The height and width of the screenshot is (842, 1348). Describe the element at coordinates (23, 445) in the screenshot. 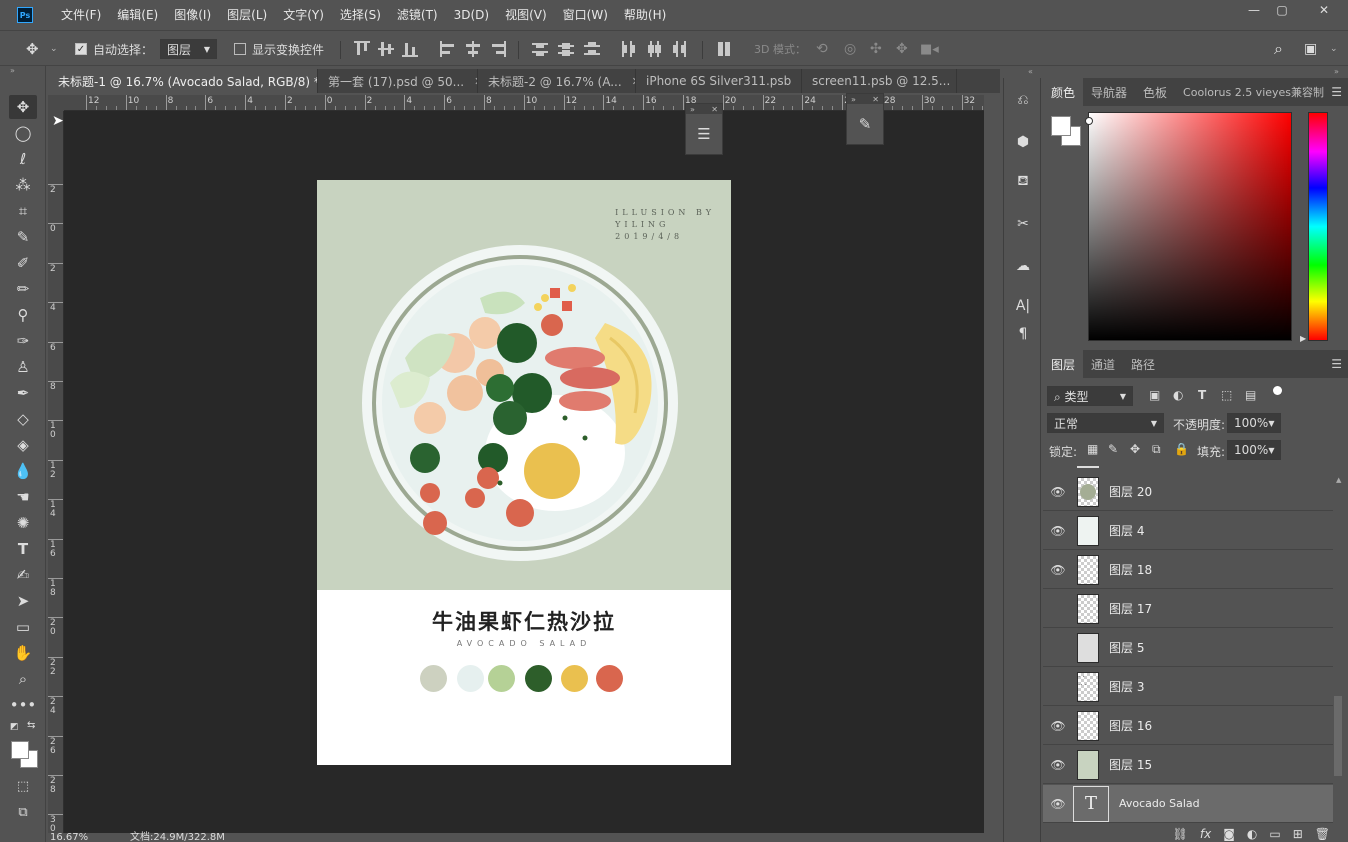

I see `paint-bucket-icon: ◈` at that location.